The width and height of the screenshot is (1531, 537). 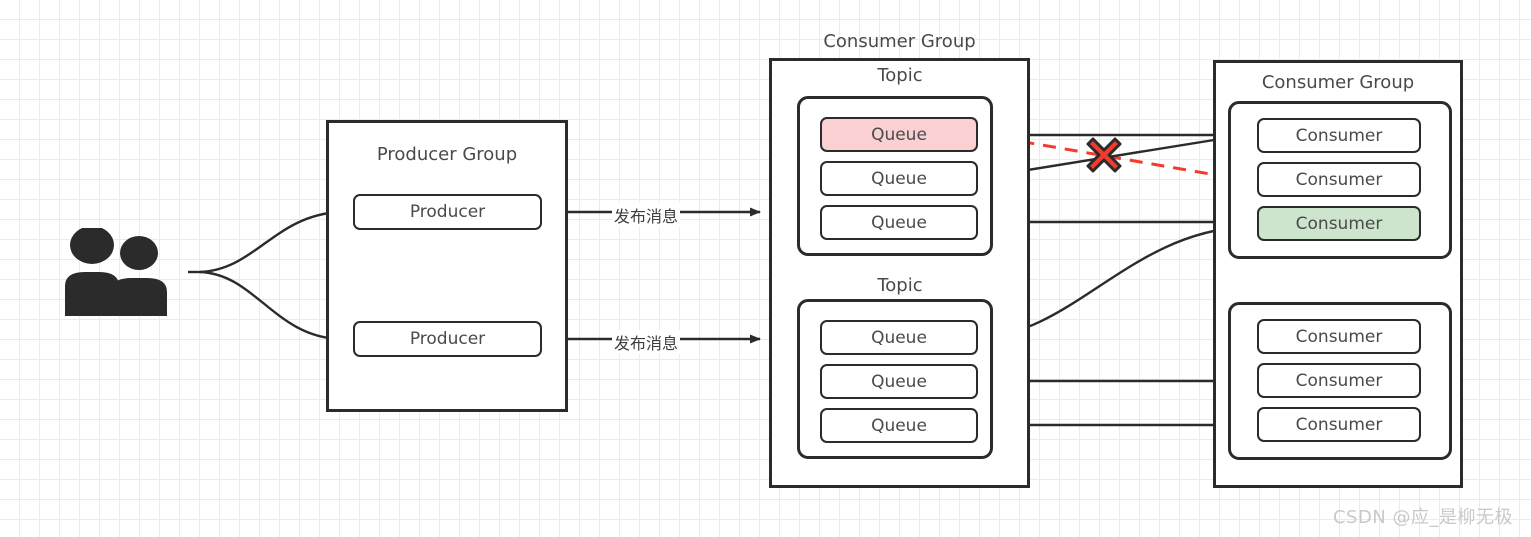 I want to click on broker-title: Consumer Group, so click(x=899, y=41).